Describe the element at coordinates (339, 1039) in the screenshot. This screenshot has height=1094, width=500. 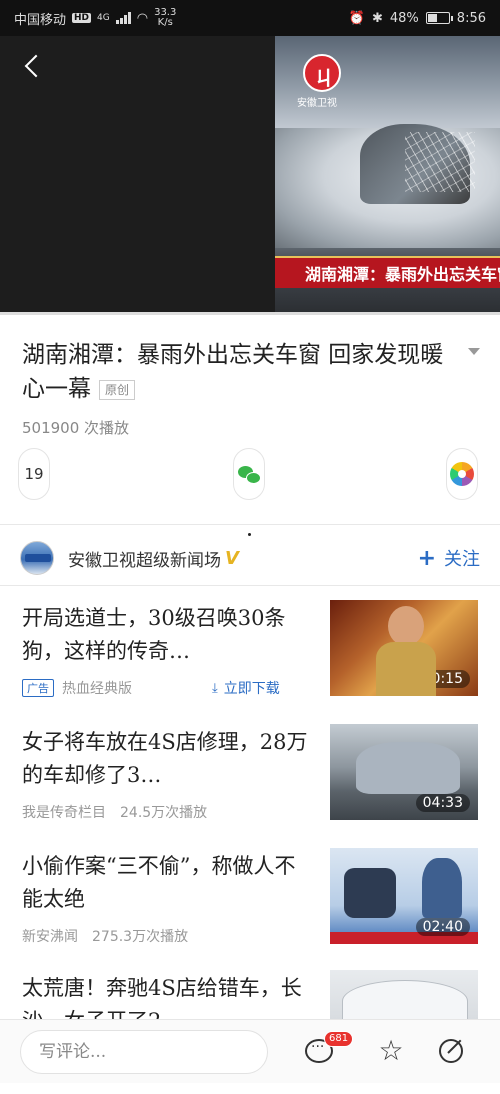
I see `comment-count-badge: 681` at that location.